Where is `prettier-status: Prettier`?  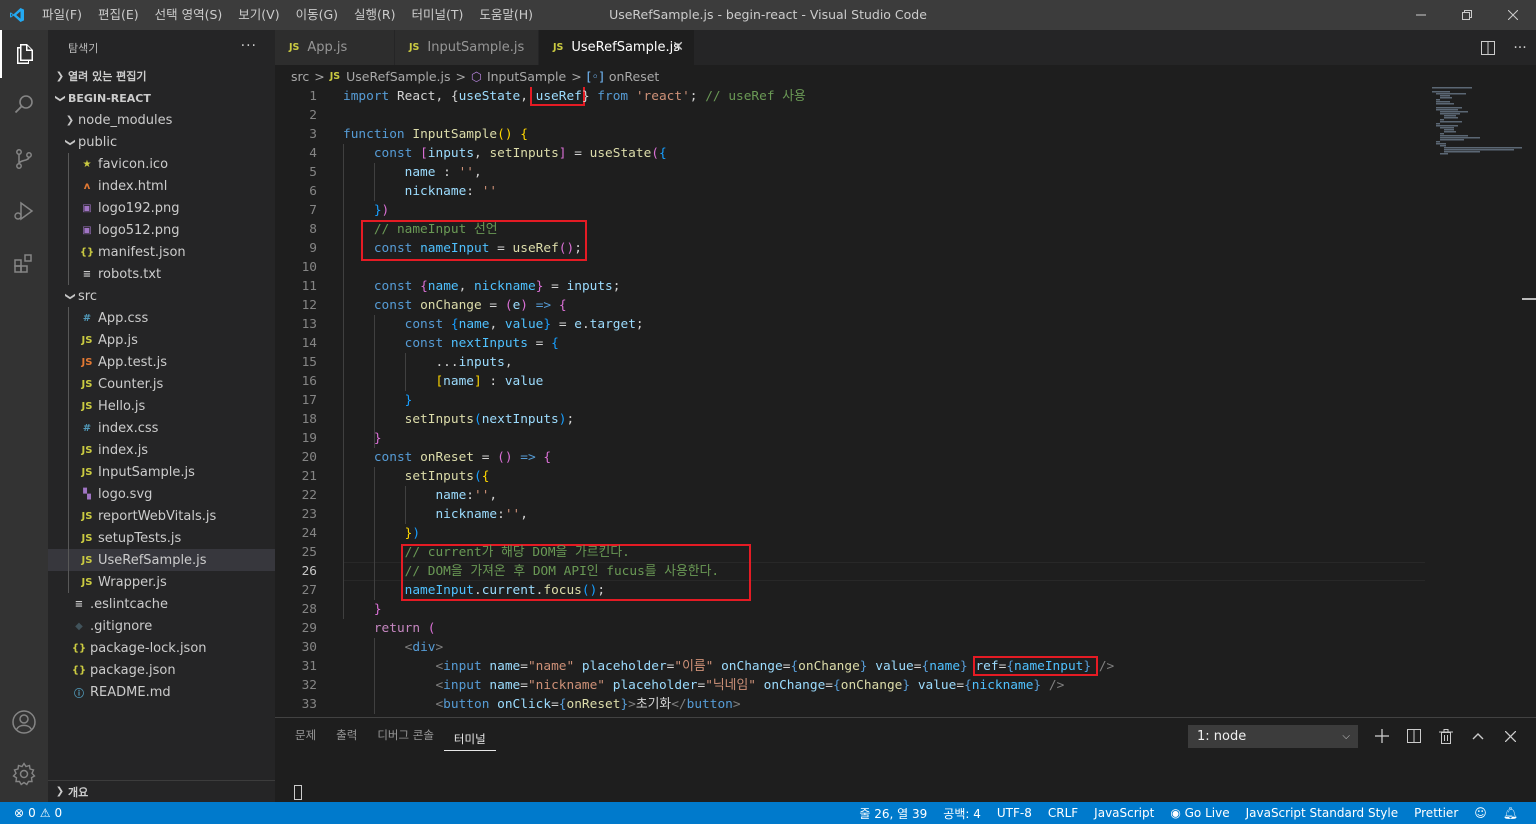
prettier-status: Prettier is located at coordinates (1436, 813).